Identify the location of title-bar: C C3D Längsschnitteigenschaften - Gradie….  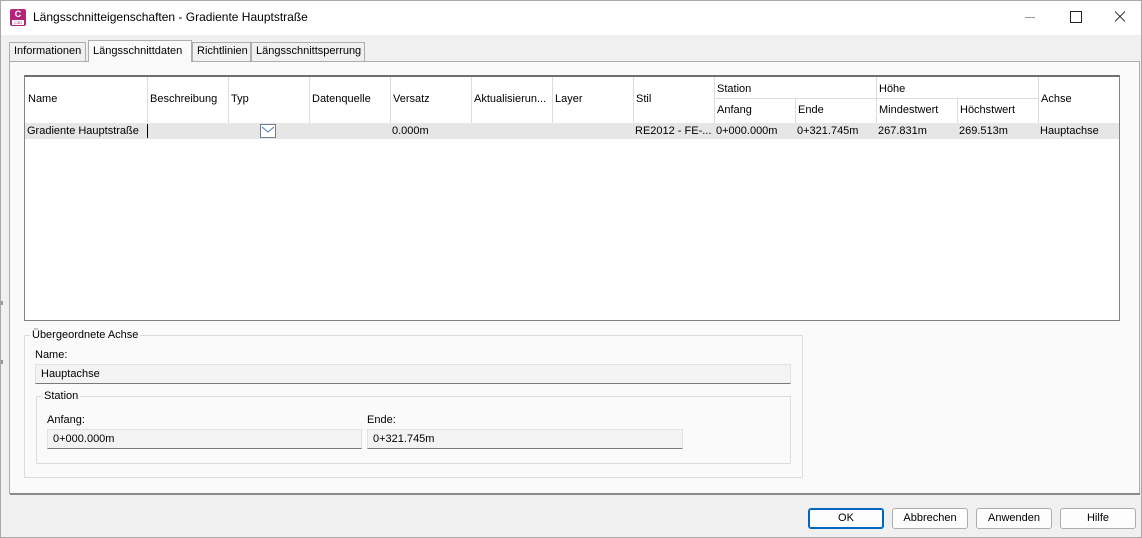
(571, 18).